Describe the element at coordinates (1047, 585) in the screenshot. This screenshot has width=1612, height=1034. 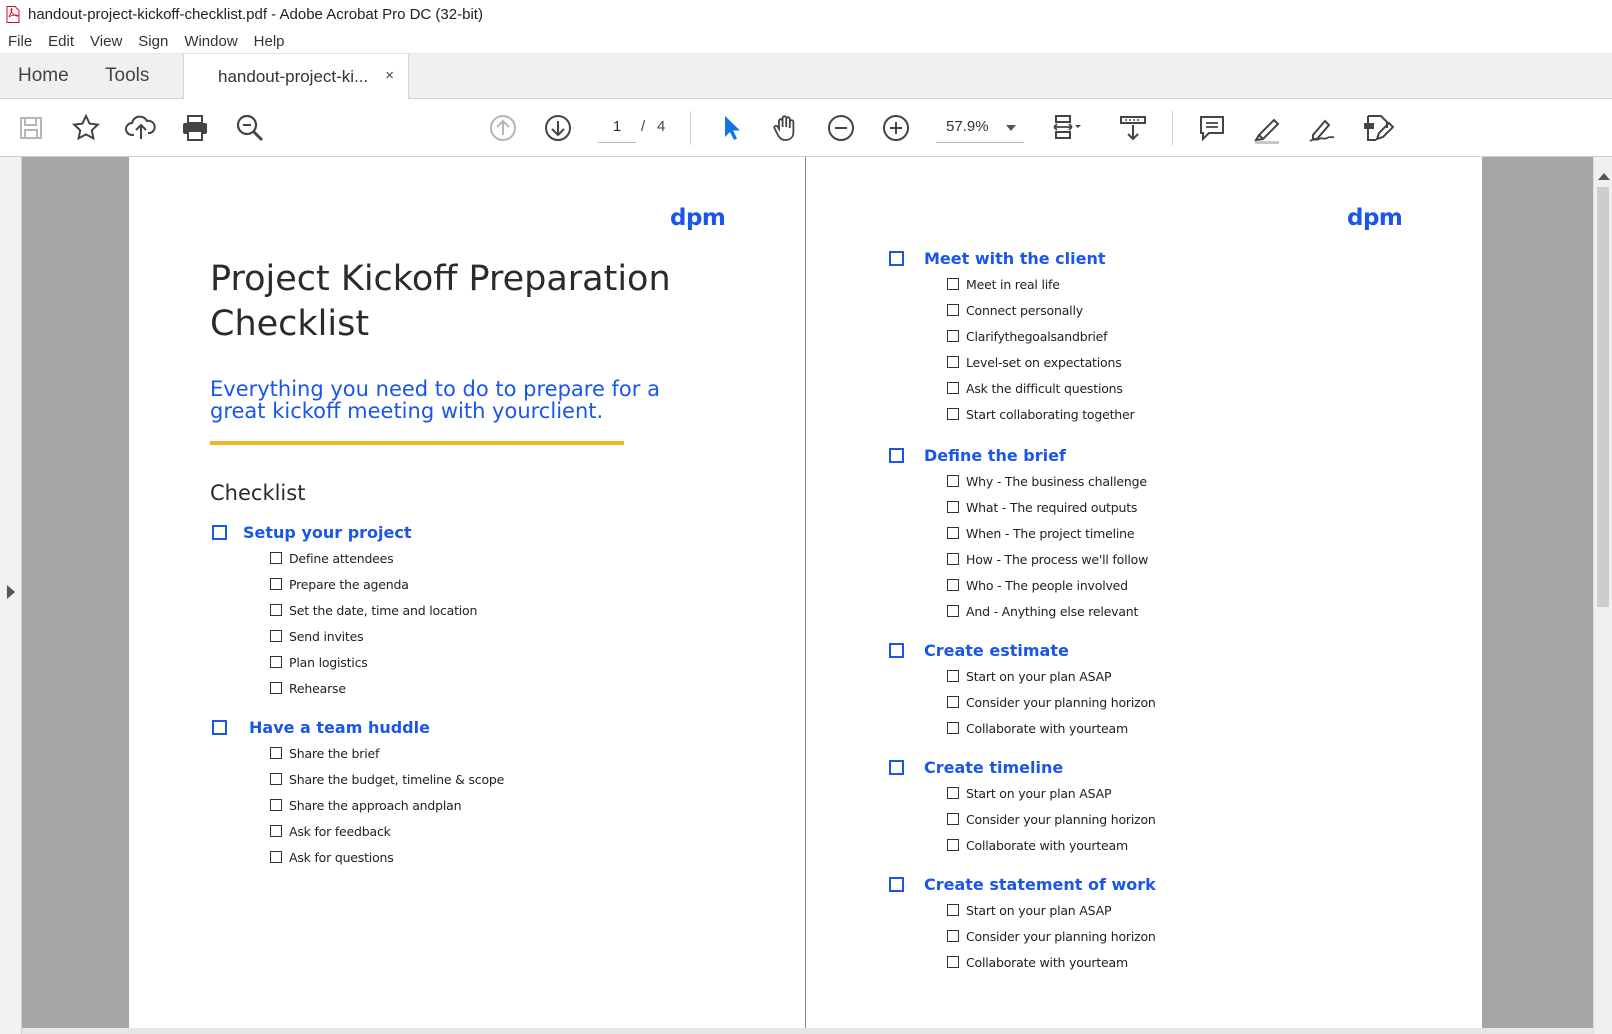
I see `checklist-item: Who - The people involved` at that location.